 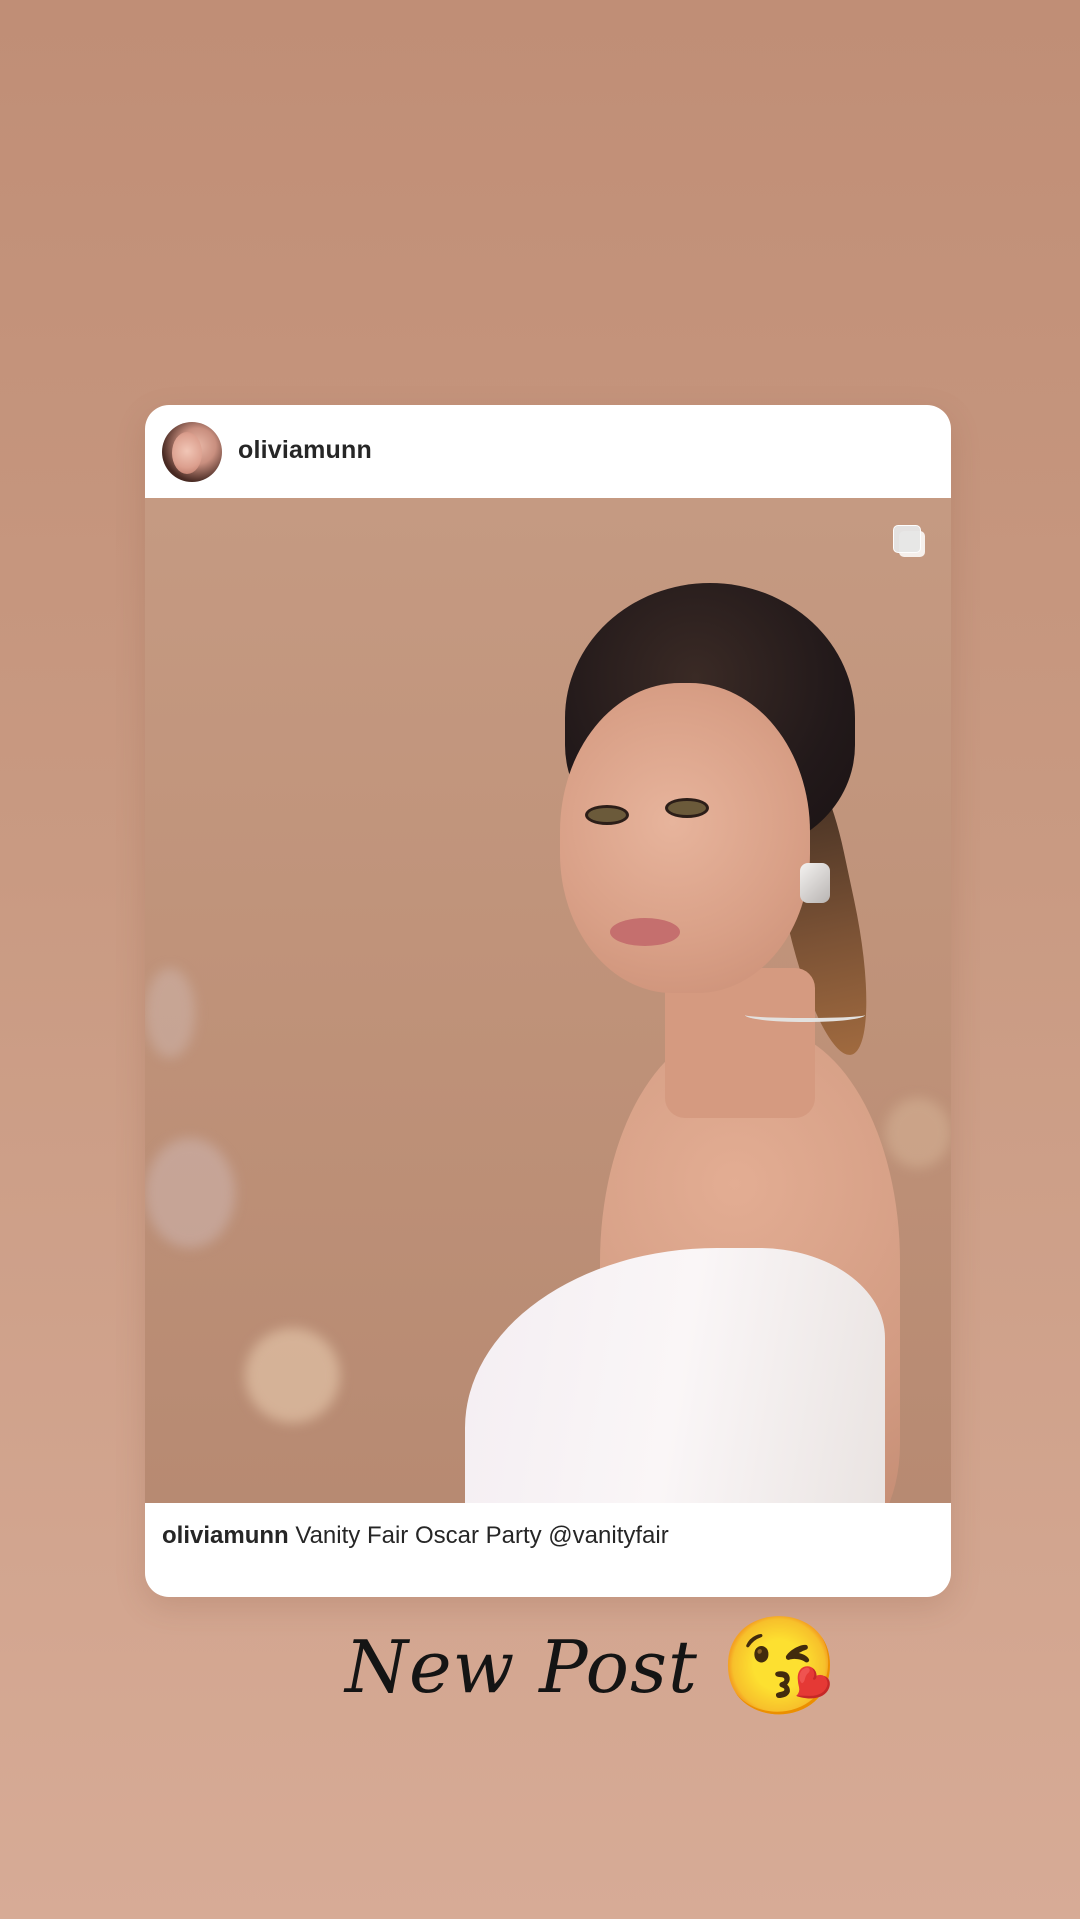 What do you see at coordinates (225, 1535) in the screenshot?
I see `caption-username: oliviamunn` at bounding box center [225, 1535].